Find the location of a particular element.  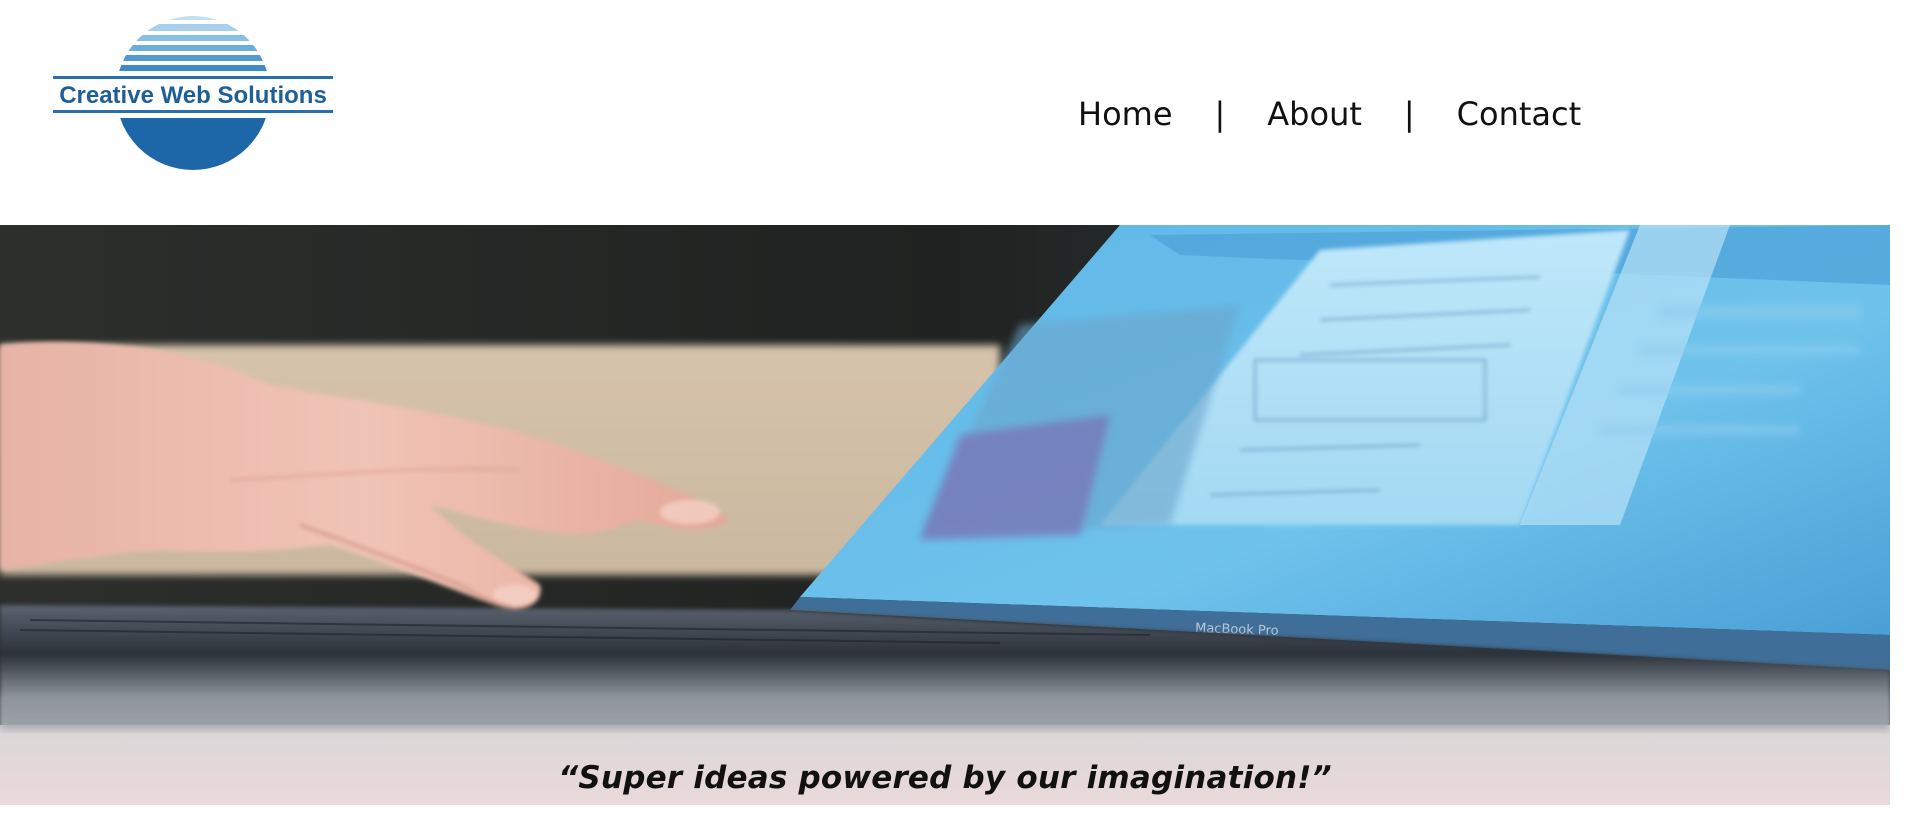

logo-text: Creative Web Solutions is located at coordinates (193, 95).